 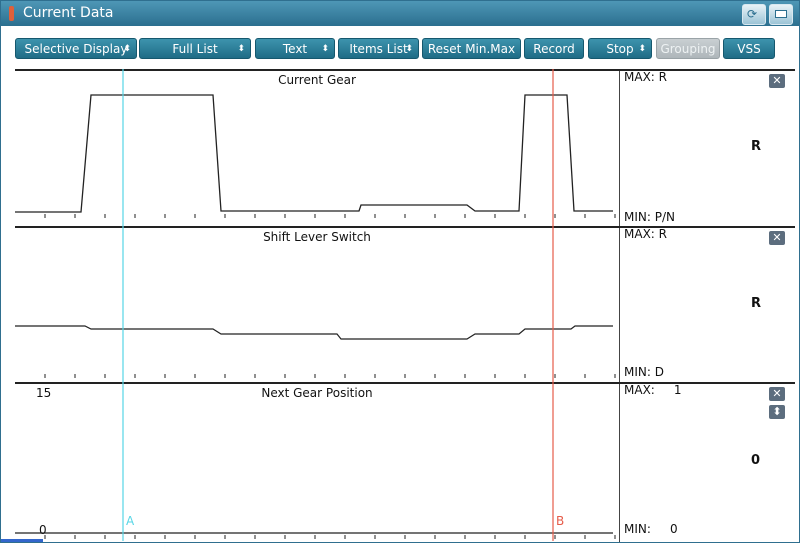 What do you see at coordinates (749, 48) in the screenshot?
I see `vss-button: VSS` at bounding box center [749, 48].